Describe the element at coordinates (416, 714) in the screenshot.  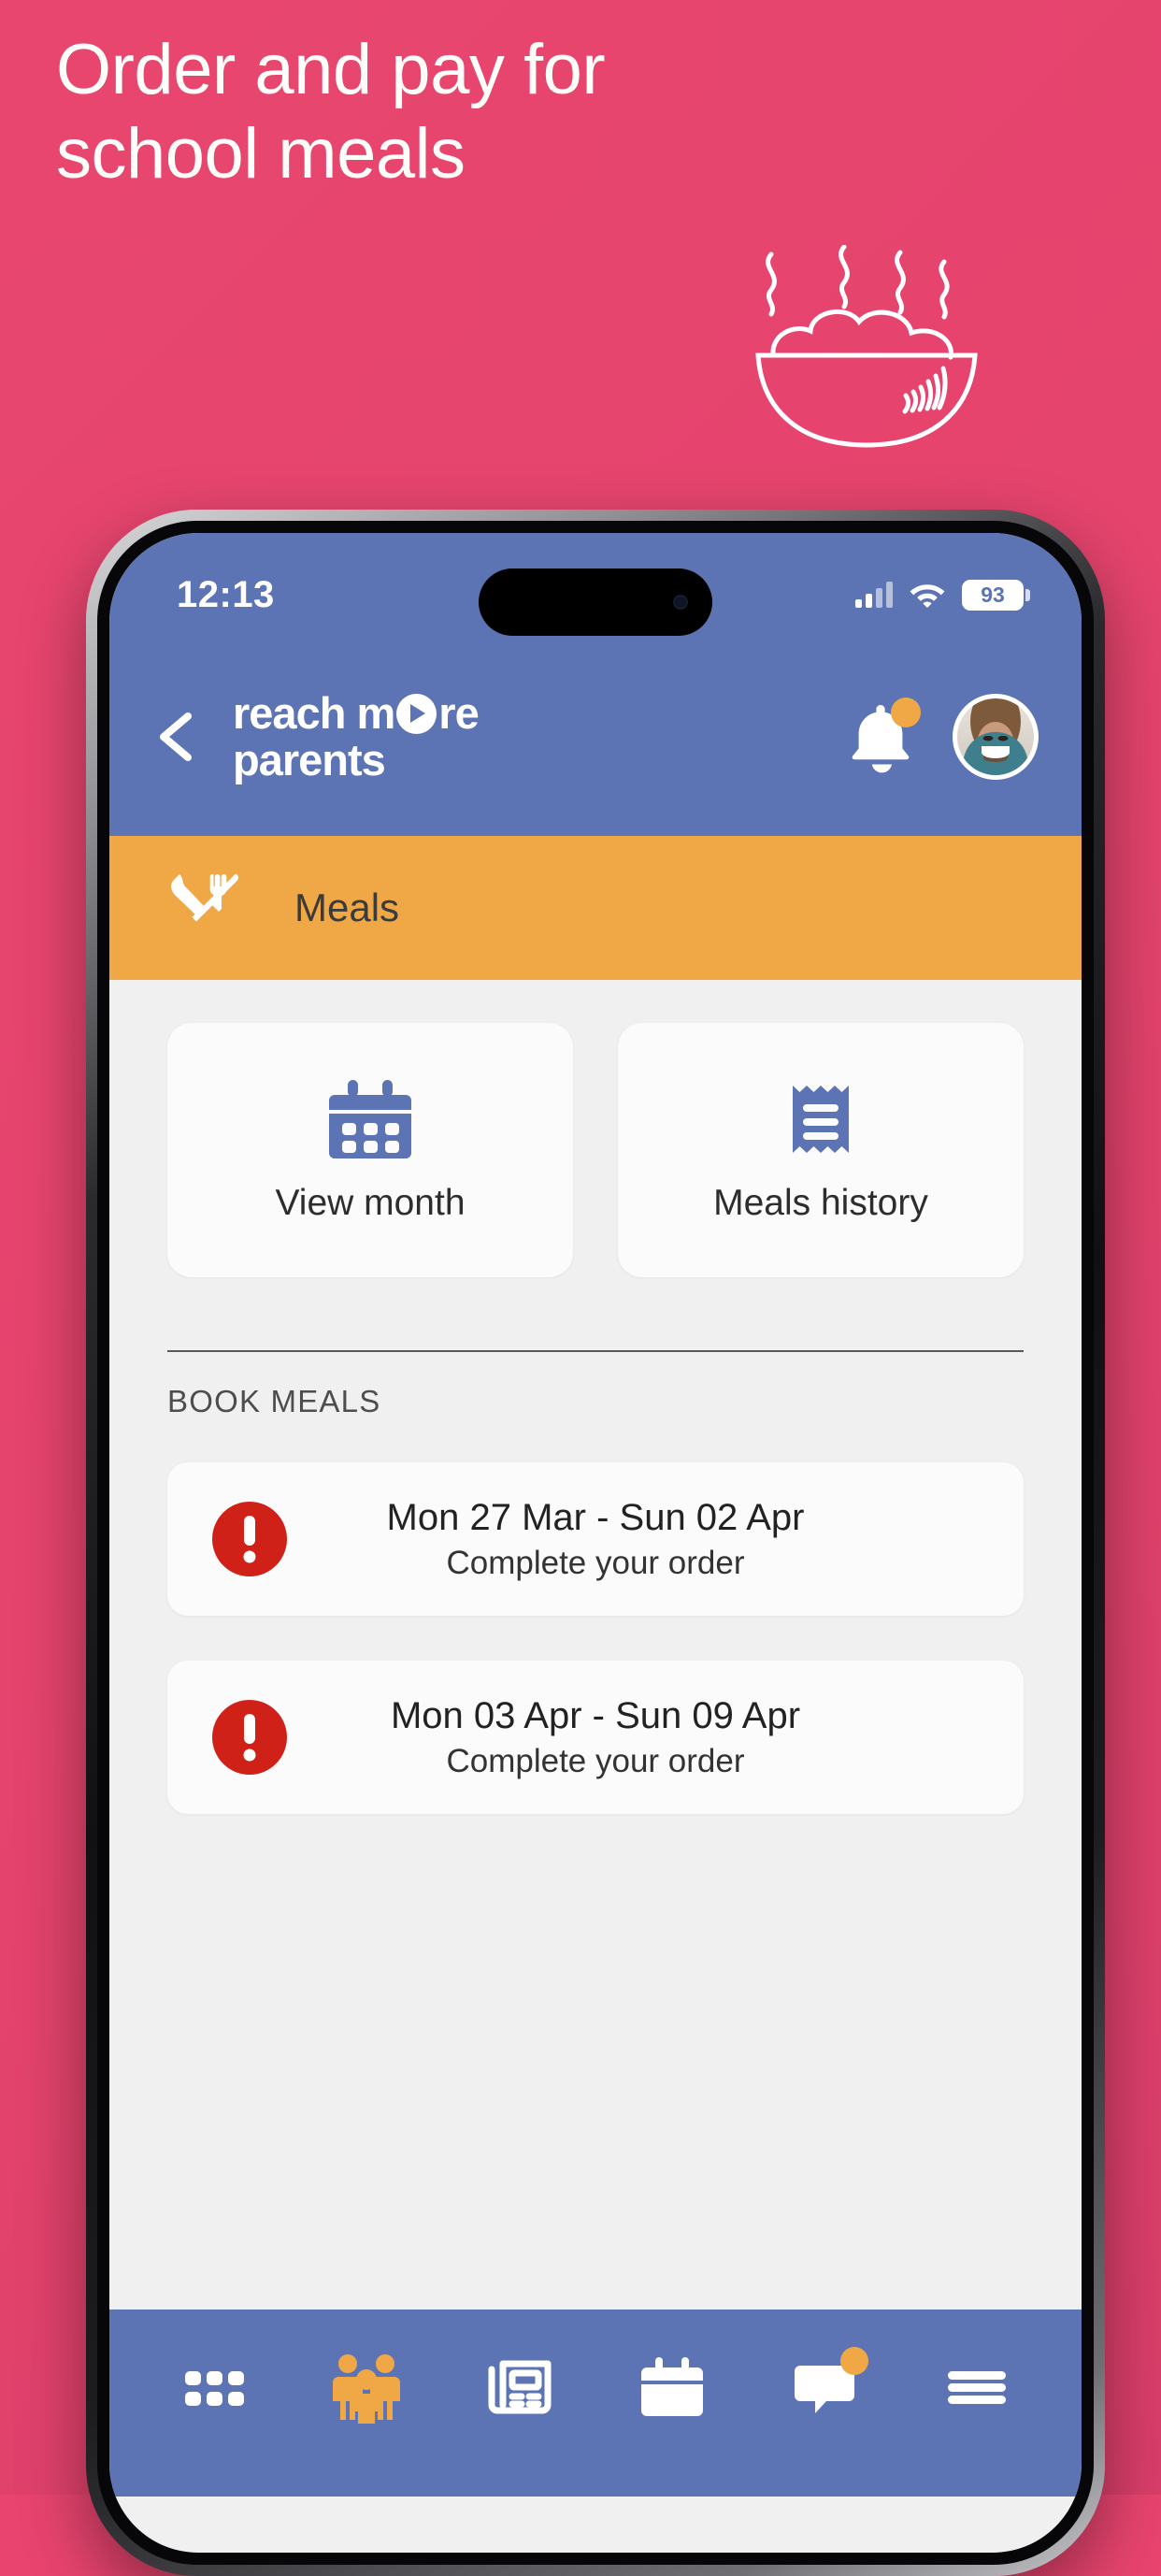
I see `logo-play-o-icon` at that location.